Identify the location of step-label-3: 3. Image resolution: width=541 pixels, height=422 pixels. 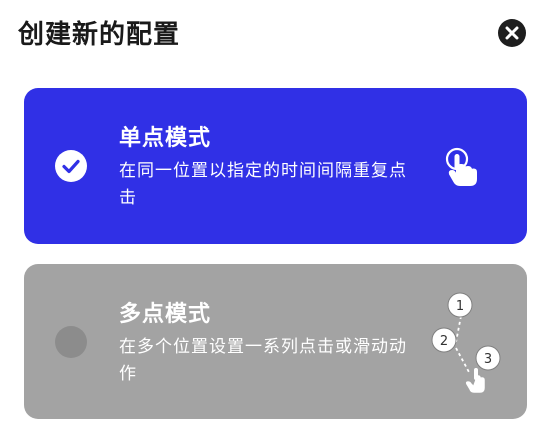
(488, 359).